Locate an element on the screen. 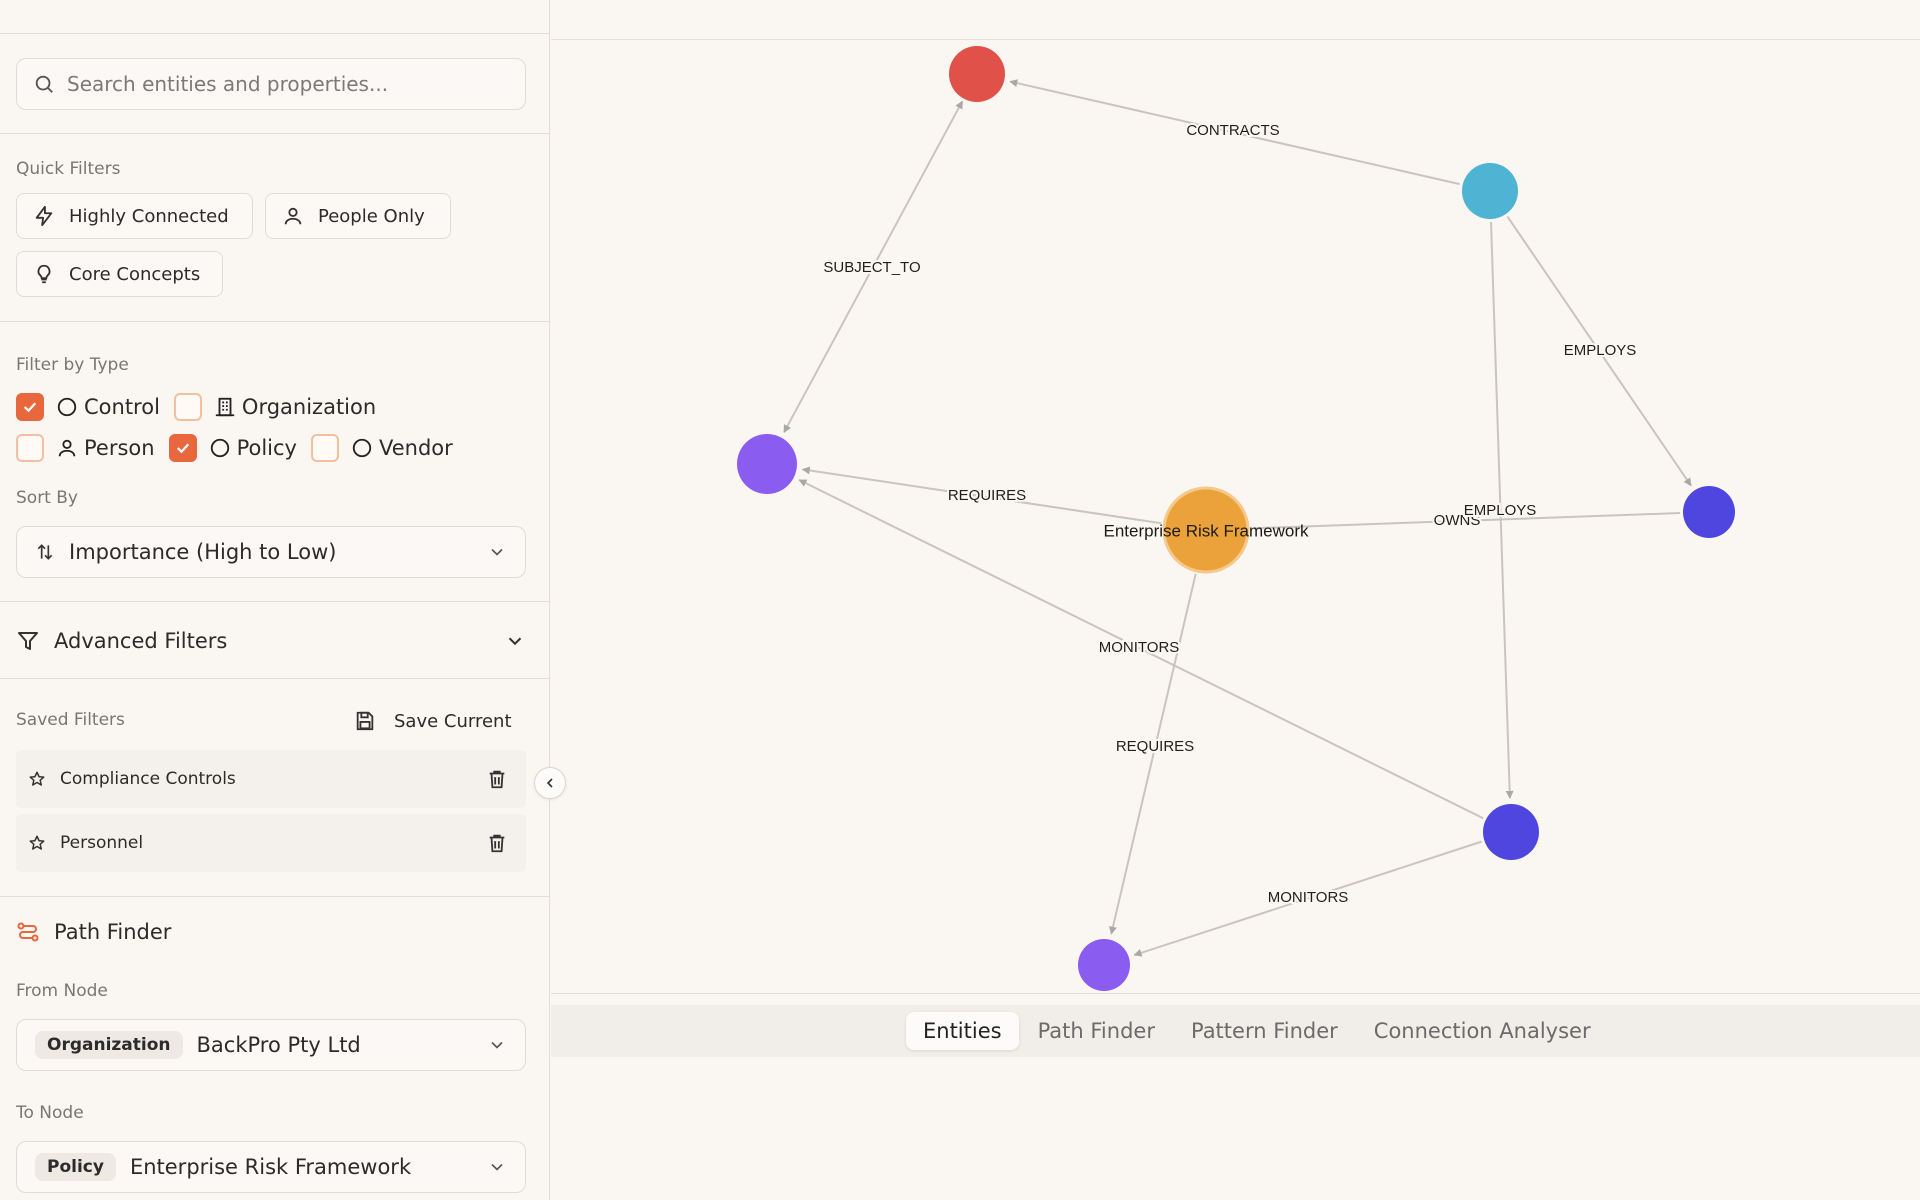 This screenshot has width=1920, height=1200. edge-label: SUBJECT_TO is located at coordinates (871, 267).